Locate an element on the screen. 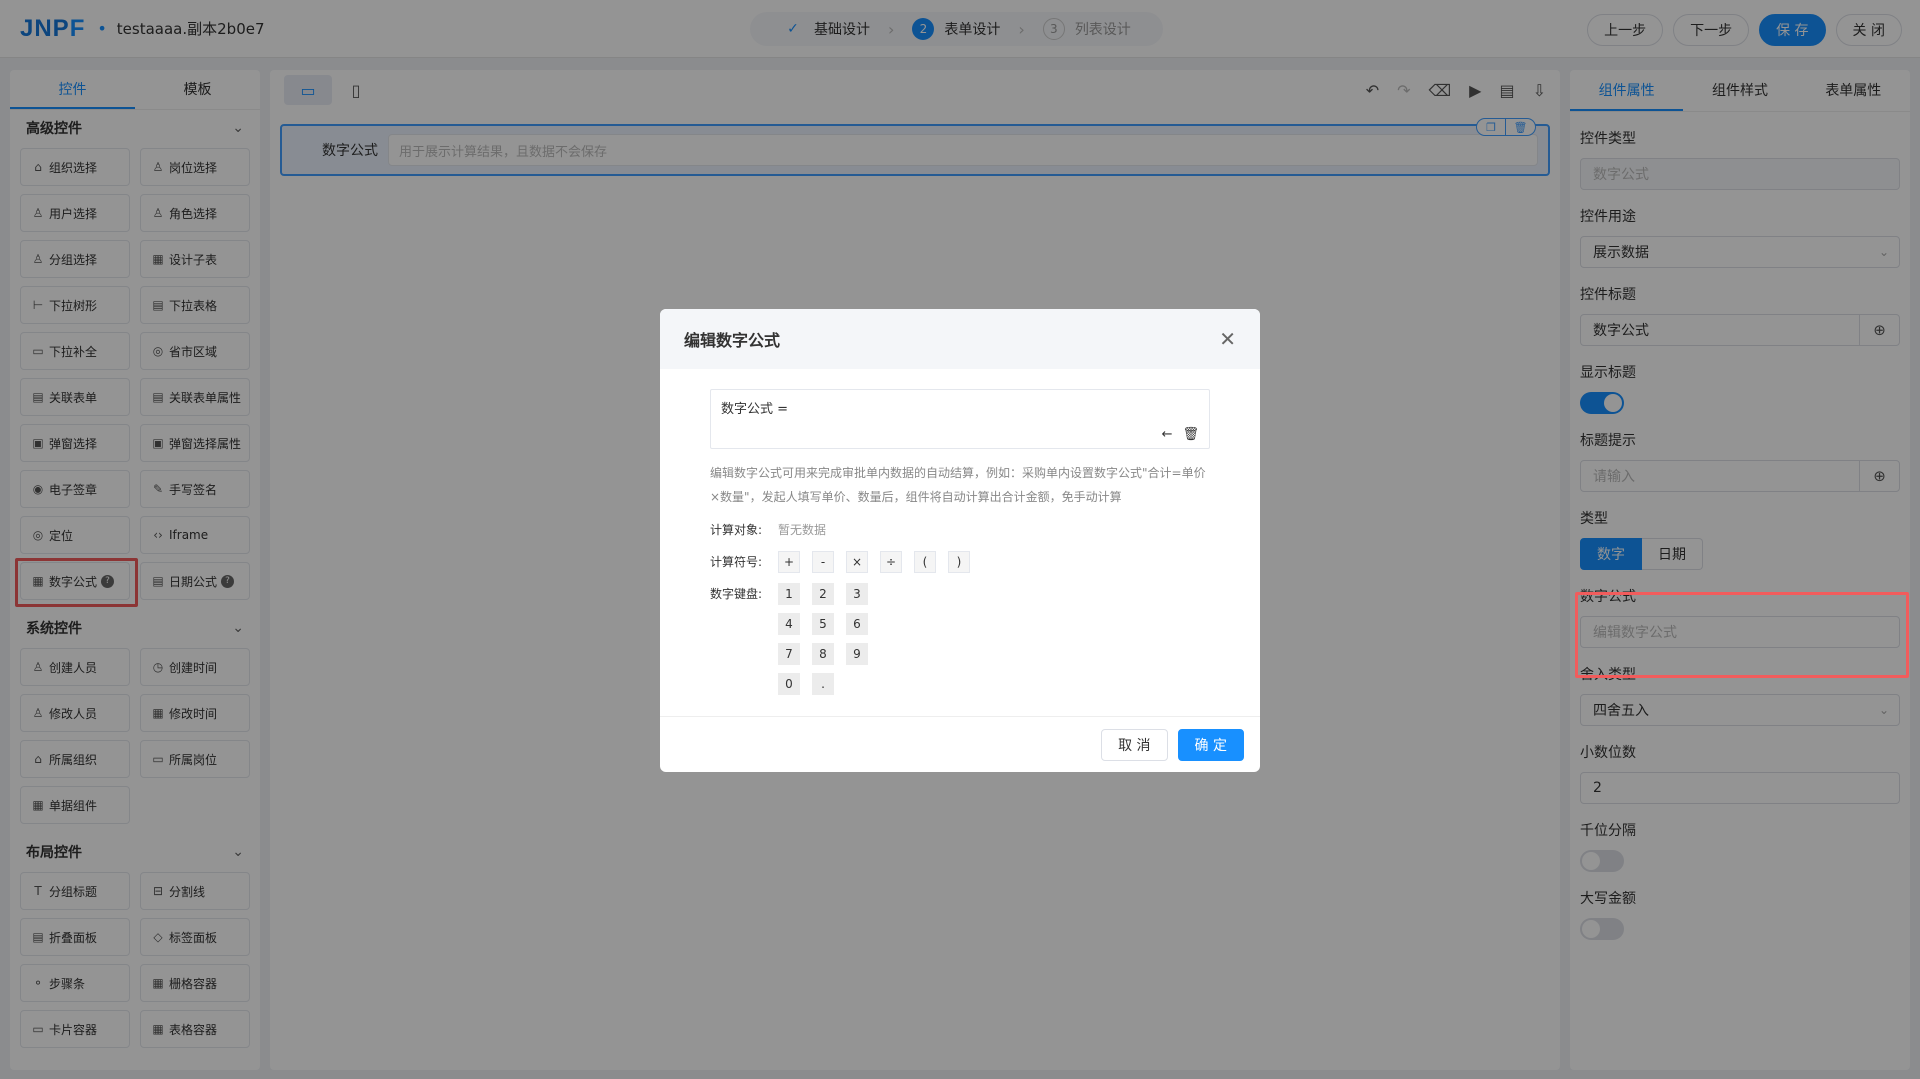 The height and width of the screenshot is (1079, 1920). cancel-button: 取 消 is located at coordinates (1134, 744).